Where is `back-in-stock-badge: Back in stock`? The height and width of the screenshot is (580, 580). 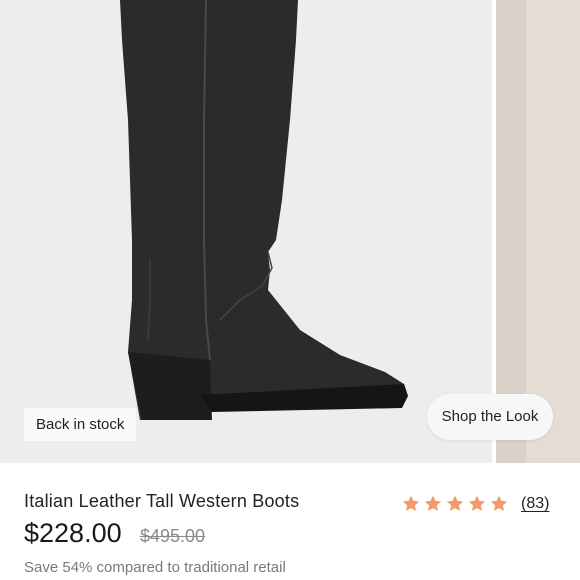
back-in-stock-badge: Back in stock is located at coordinates (80, 424).